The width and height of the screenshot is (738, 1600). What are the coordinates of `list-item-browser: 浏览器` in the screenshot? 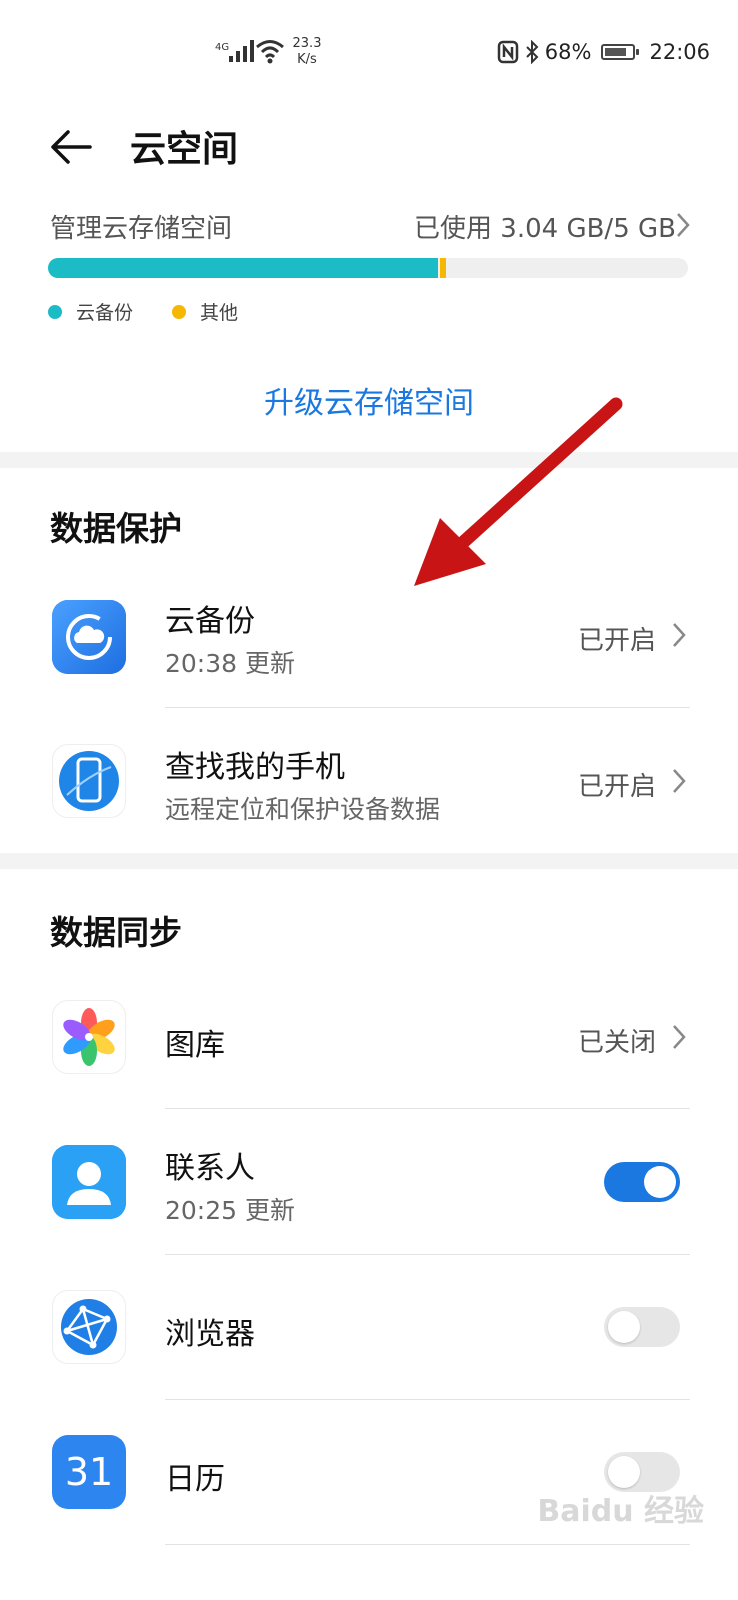 It's located at (369, 1327).